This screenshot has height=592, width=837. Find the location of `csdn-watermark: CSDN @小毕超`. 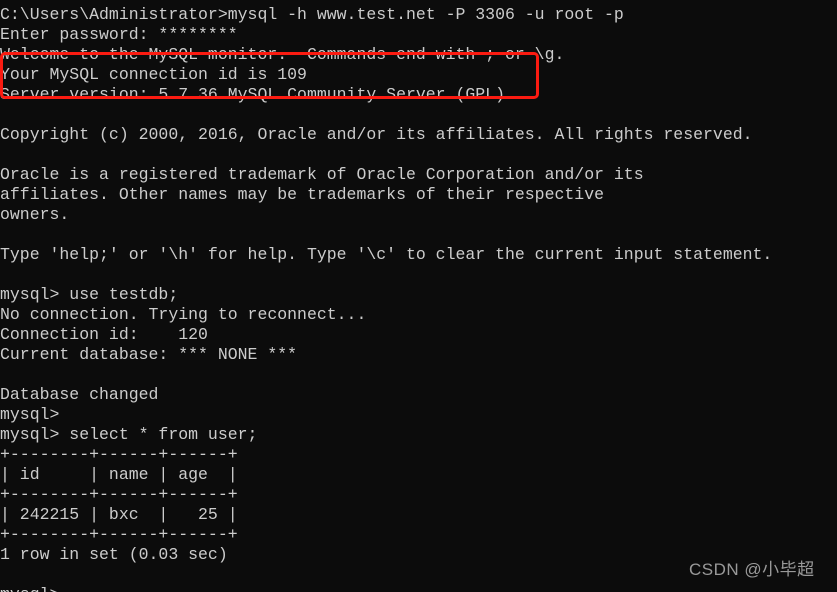

csdn-watermark: CSDN @小毕超 is located at coordinates (752, 569).